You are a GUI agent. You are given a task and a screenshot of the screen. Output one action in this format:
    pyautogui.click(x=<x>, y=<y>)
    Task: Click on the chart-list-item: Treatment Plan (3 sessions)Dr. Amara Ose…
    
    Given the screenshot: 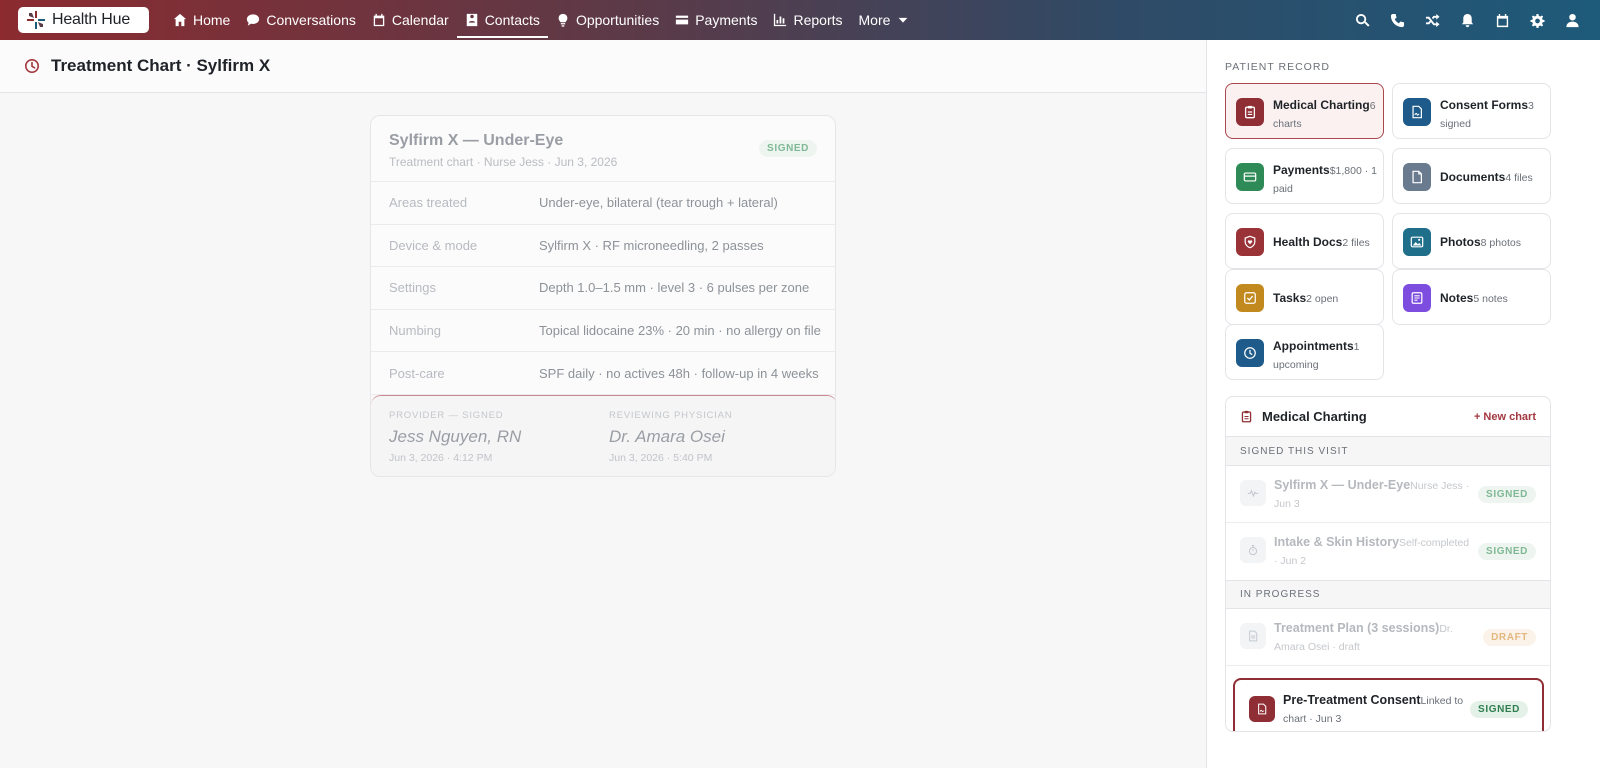 What is the action you would take?
    pyautogui.click(x=1388, y=637)
    